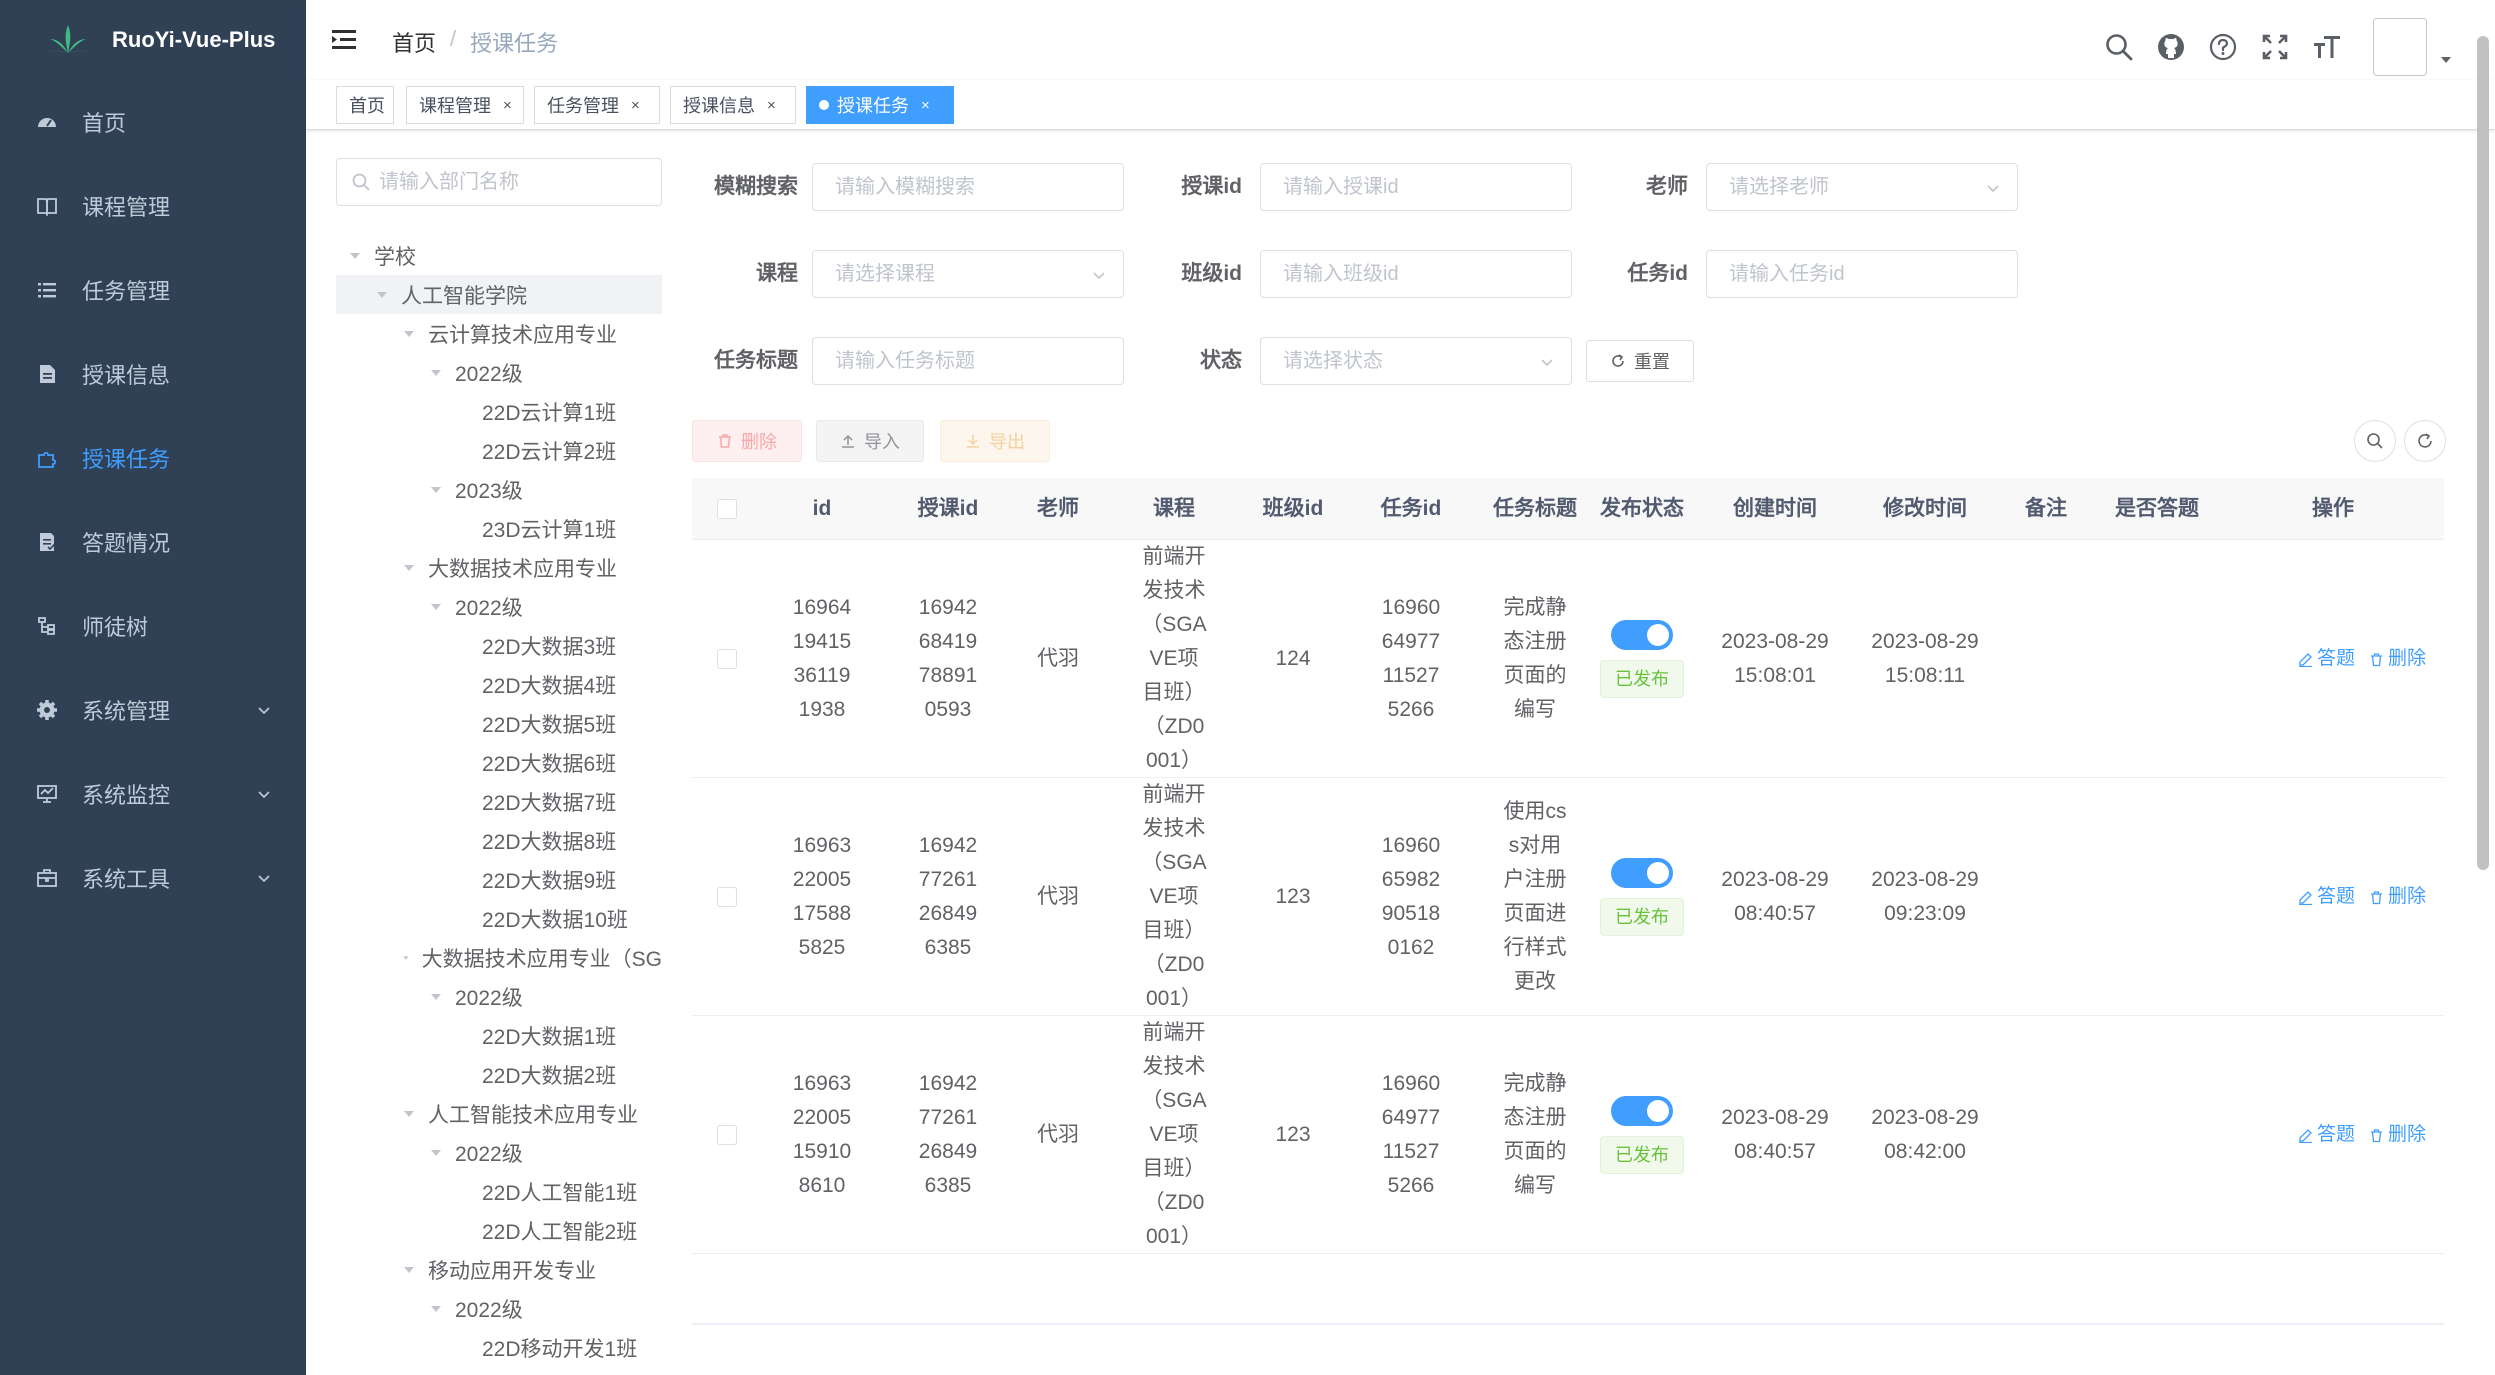 The height and width of the screenshot is (1375, 2495). I want to click on fullscreen-icon, so click(2275, 47).